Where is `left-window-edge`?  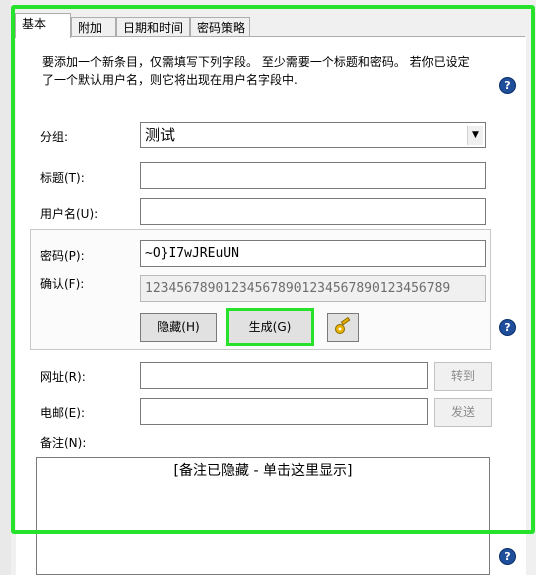
left-window-edge is located at coordinates (5, 287).